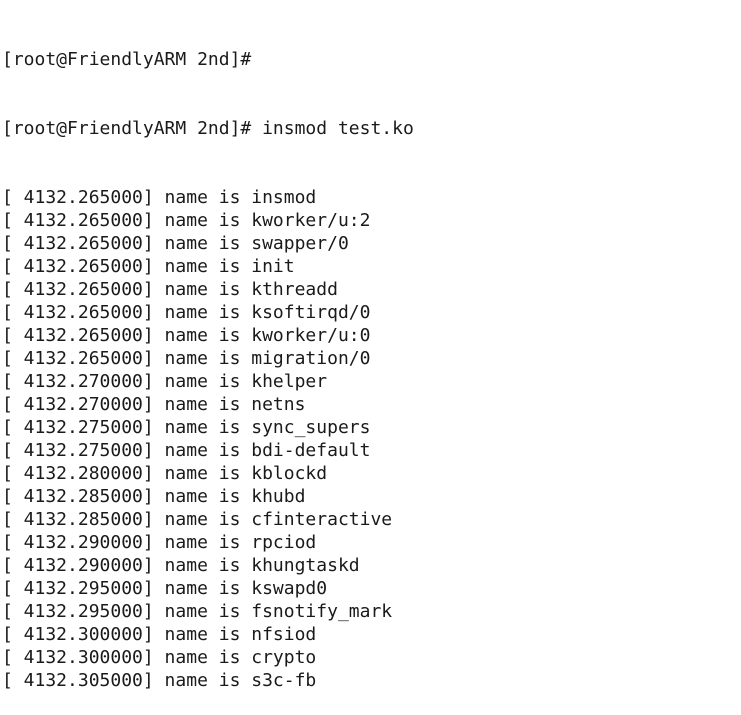 This screenshot has width=741, height=715. I want to click on log-line: [ 4132.290000] name is khungtaskd, so click(181, 565).